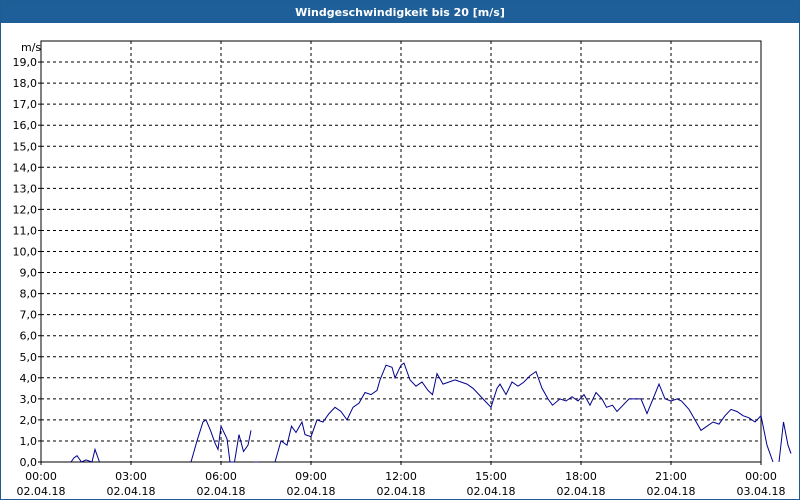 The height and width of the screenshot is (500, 800). I want to click on y-tick-label: 6,0, so click(29, 336).